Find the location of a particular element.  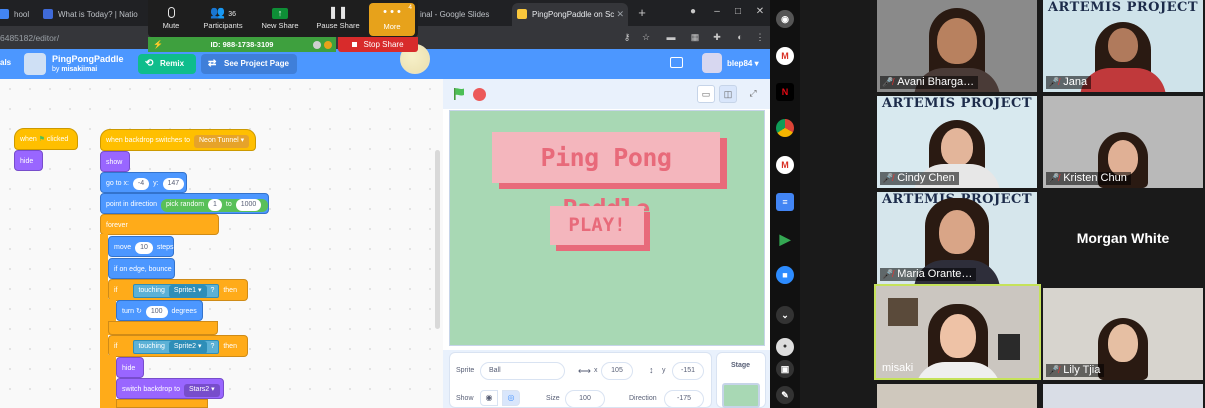

go-to-xy-block: go to x: -4 y: 147 is located at coordinates (143, 182).